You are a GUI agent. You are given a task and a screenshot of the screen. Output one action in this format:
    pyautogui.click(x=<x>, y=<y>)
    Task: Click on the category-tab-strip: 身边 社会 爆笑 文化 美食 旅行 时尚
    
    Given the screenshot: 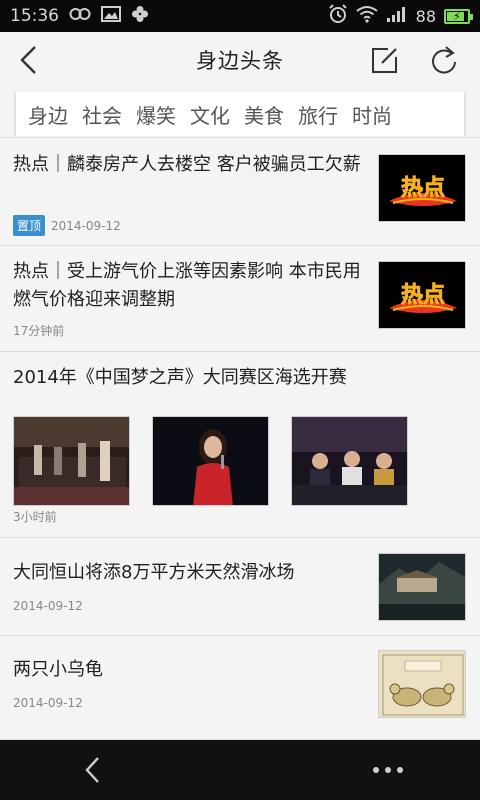 What is the action you would take?
    pyautogui.click(x=240, y=114)
    